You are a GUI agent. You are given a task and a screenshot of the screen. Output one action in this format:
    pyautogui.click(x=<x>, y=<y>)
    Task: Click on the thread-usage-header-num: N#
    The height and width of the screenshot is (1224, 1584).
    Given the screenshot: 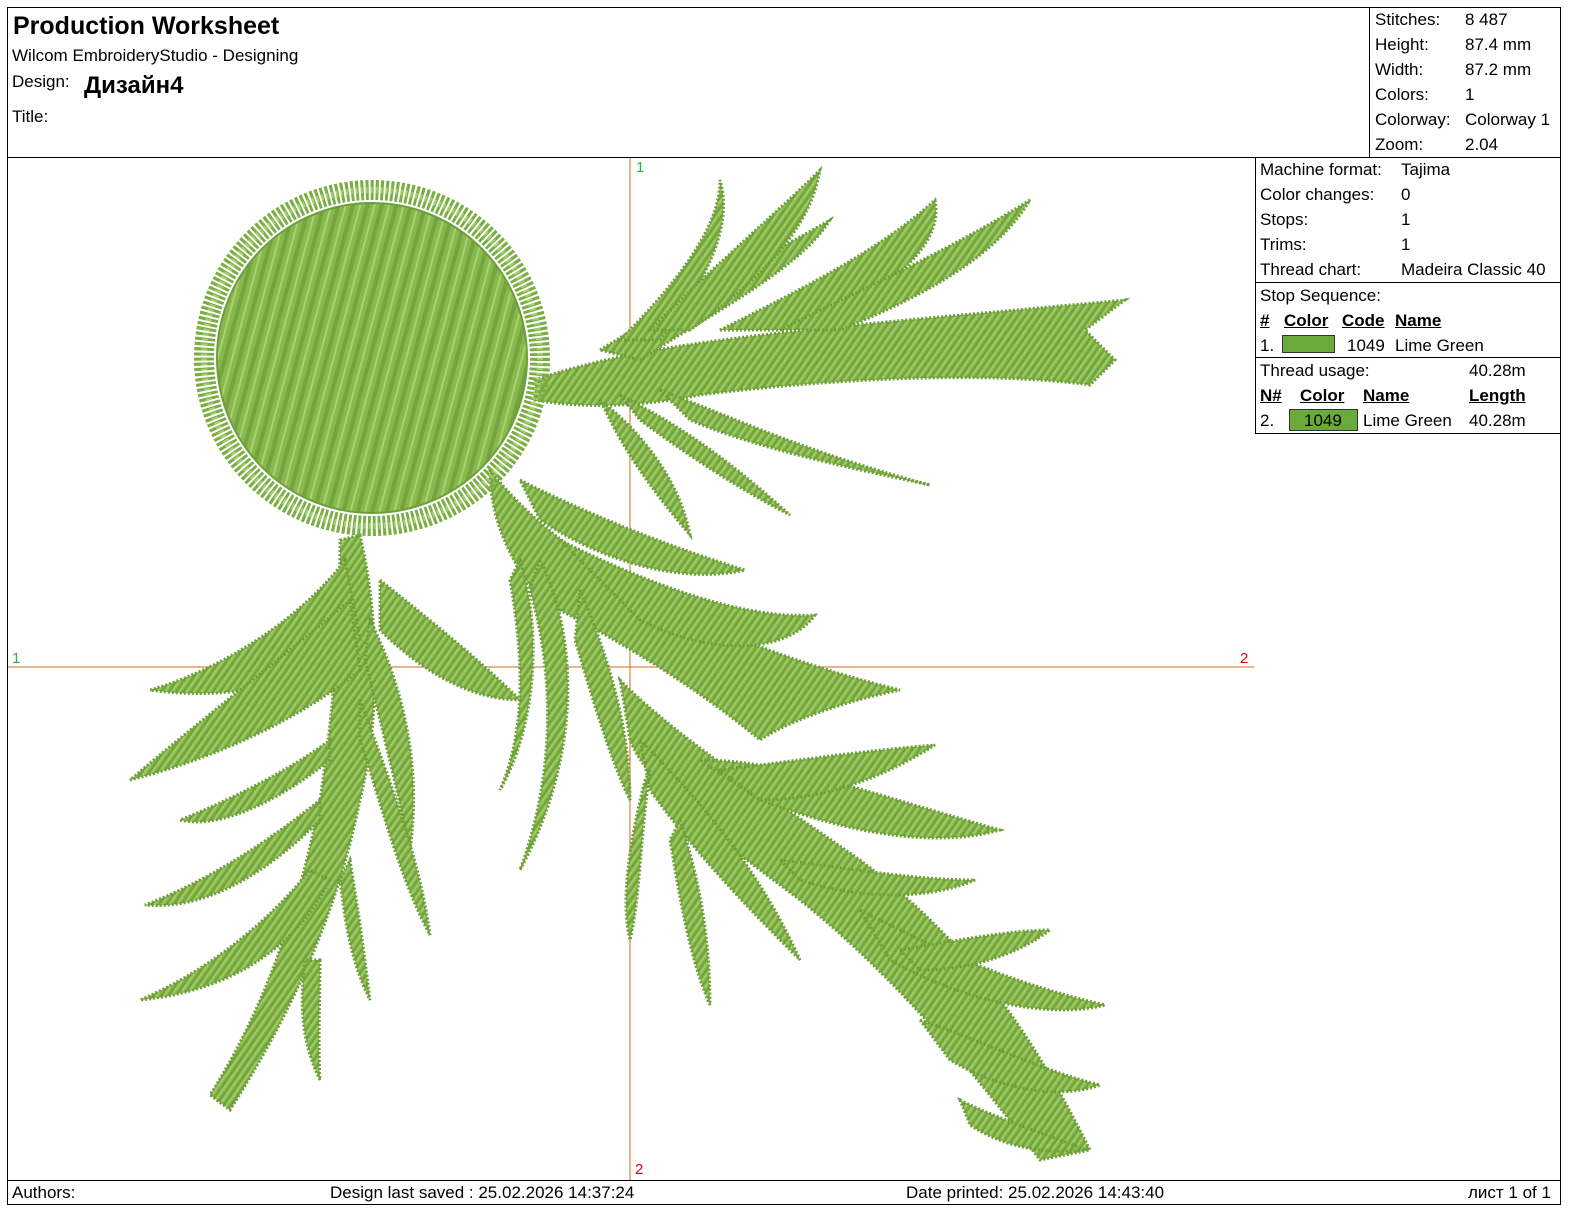 What is the action you would take?
    pyautogui.click(x=1271, y=395)
    